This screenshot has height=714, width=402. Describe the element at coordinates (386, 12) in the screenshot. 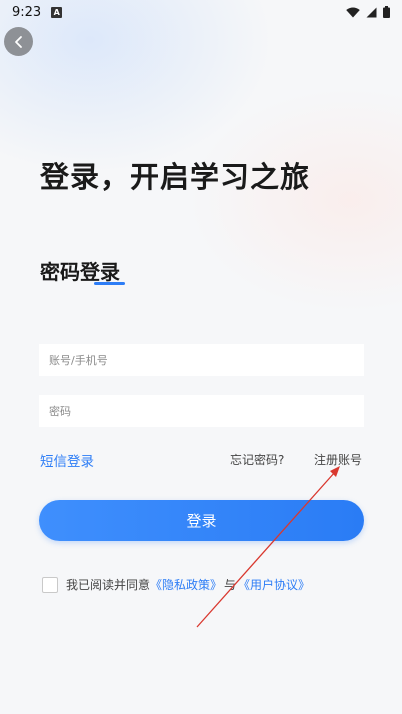

I see `battery-icon` at that location.